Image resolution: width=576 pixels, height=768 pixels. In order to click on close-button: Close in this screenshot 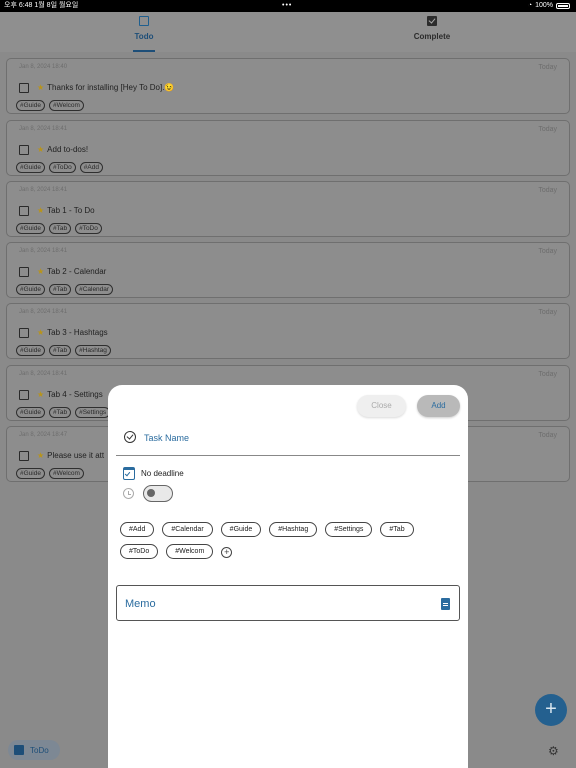, I will do `click(381, 406)`.